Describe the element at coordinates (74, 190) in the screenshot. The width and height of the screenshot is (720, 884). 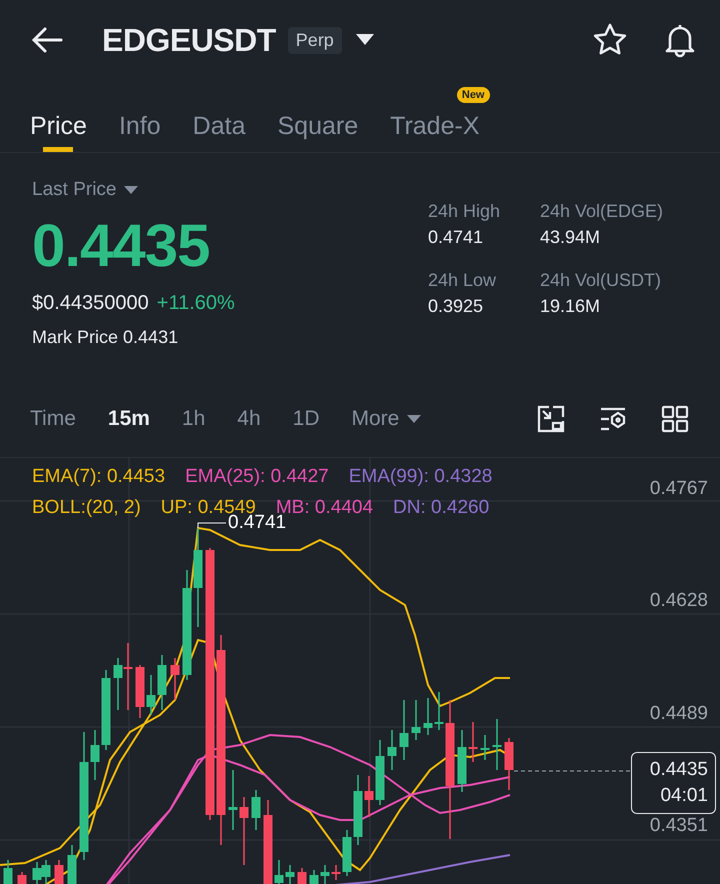
I see `last-price-label: Last Price` at that location.